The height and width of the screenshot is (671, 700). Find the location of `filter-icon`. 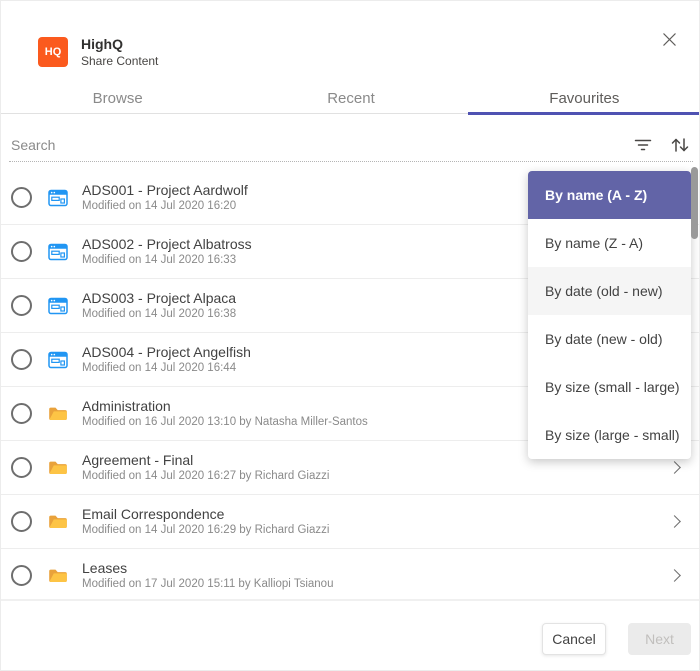

filter-icon is located at coordinates (643, 144).